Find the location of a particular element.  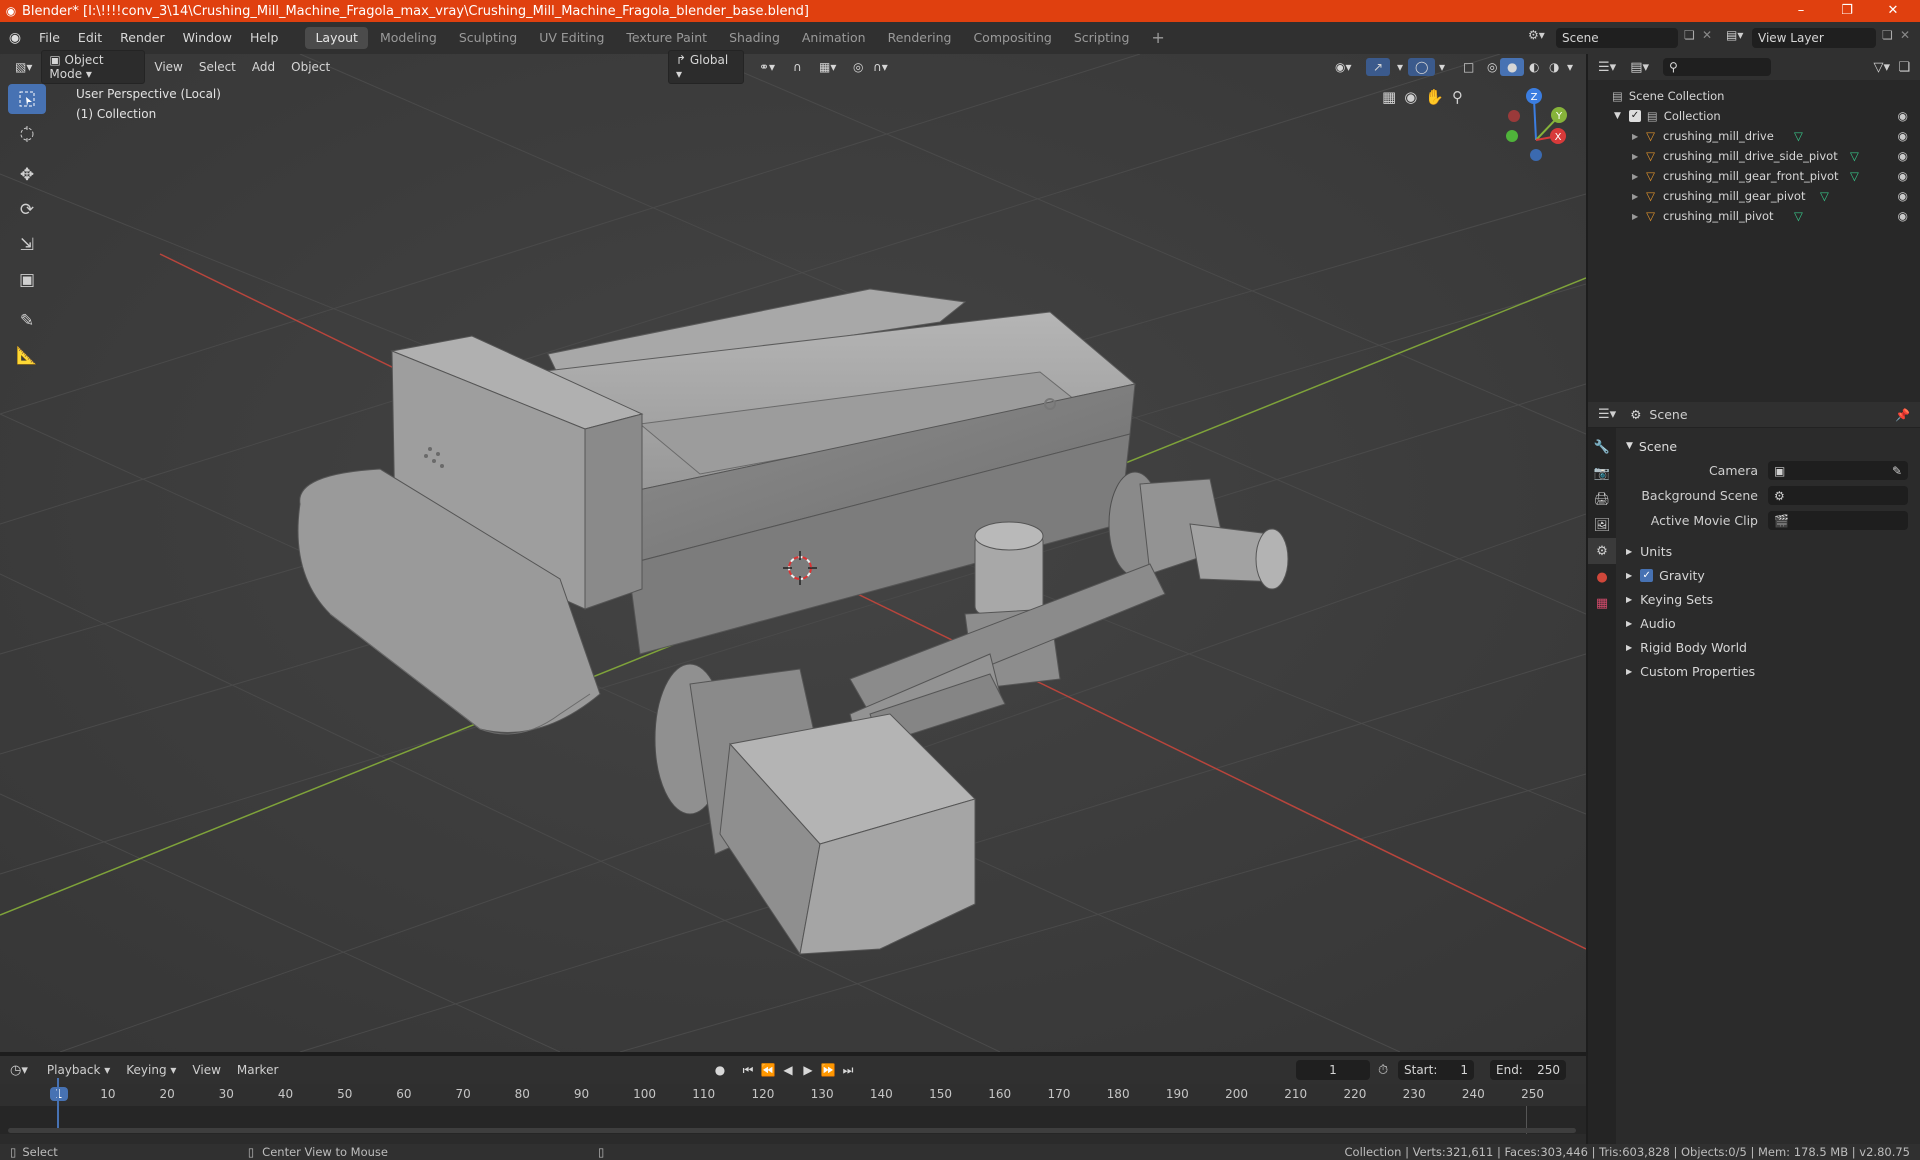

pin-icon: 📌 is located at coordinates (1902, 415).